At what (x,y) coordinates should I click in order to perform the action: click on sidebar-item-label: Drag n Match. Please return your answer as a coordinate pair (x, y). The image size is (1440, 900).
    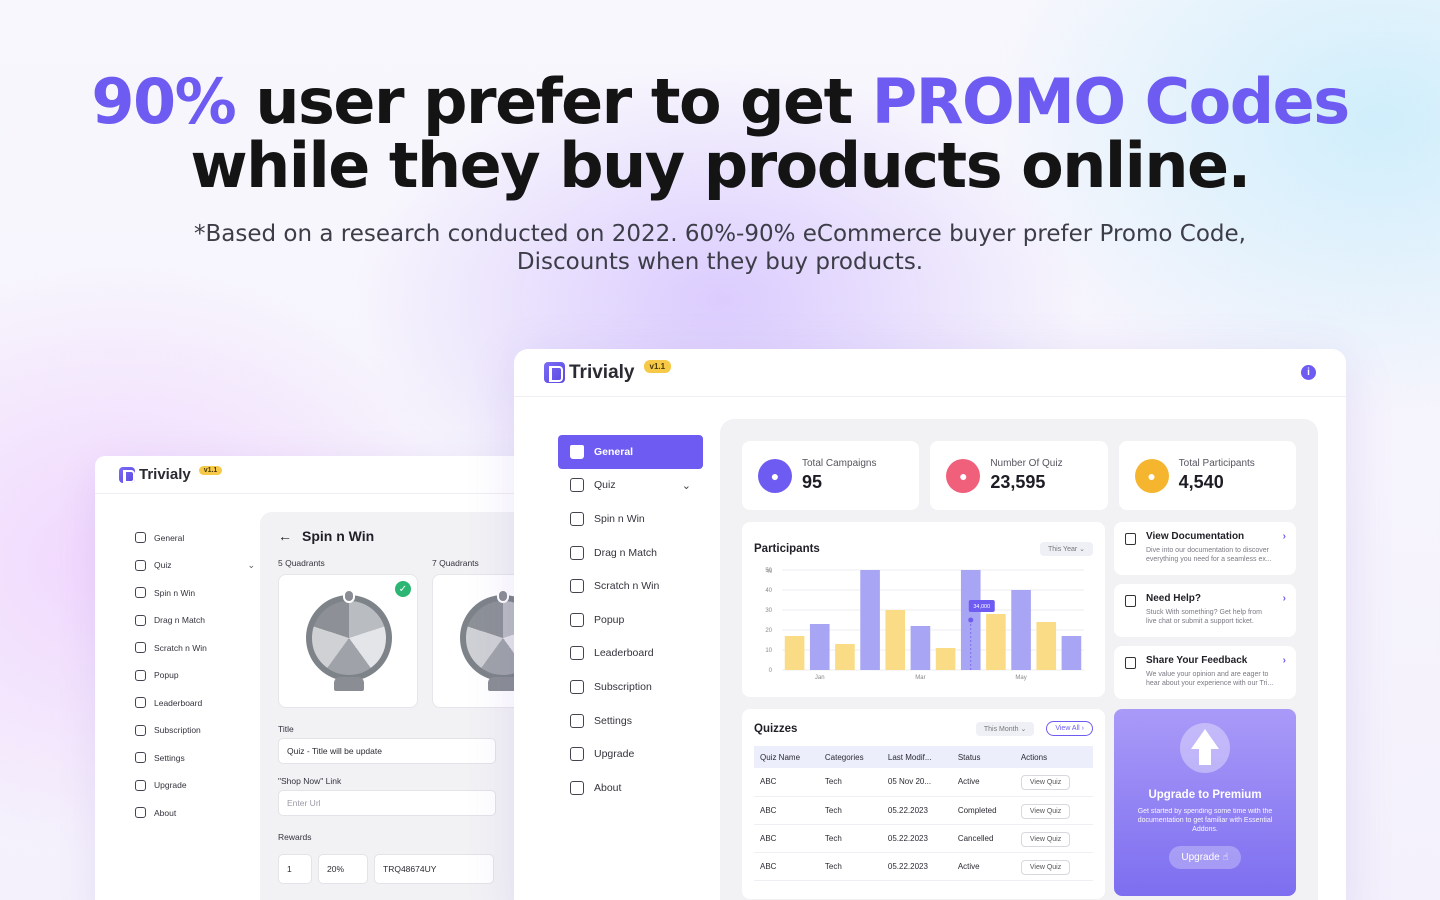
    Looking at the image, I should click on (626, 552).